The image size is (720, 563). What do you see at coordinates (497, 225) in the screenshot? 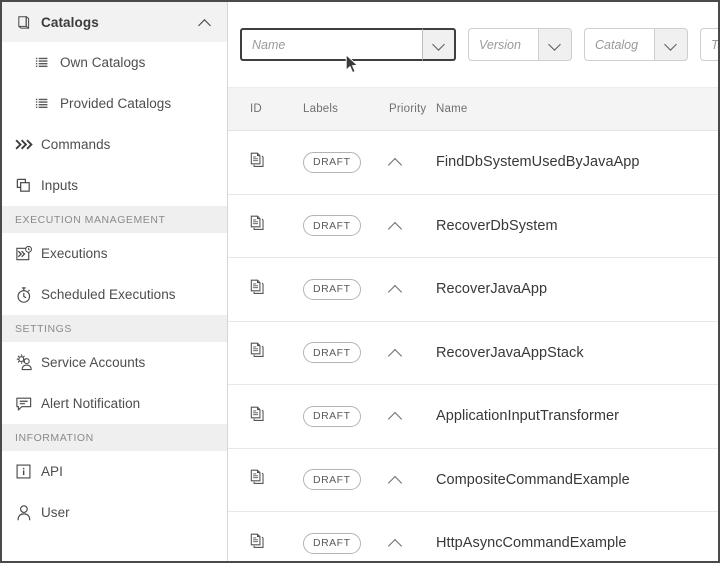
I see `row-name: RecoverDbSystem` at bounding box center [497, 225].